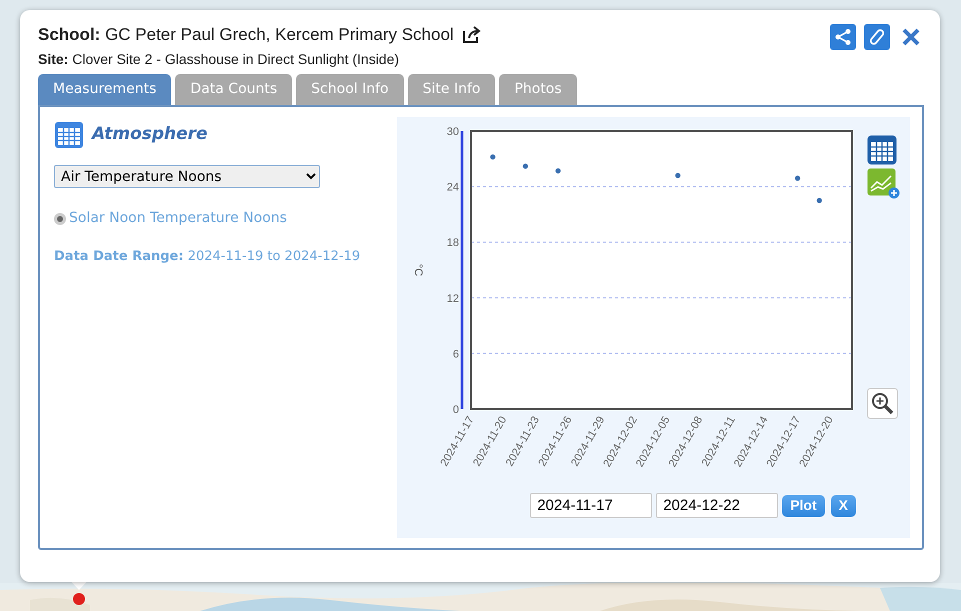 The height and width of the screenshot is (611, 961). What do you see at coordinates (452, 132) in the screenshot?
I see `axis-tick-label: 30` at bounding box center [452, 132].